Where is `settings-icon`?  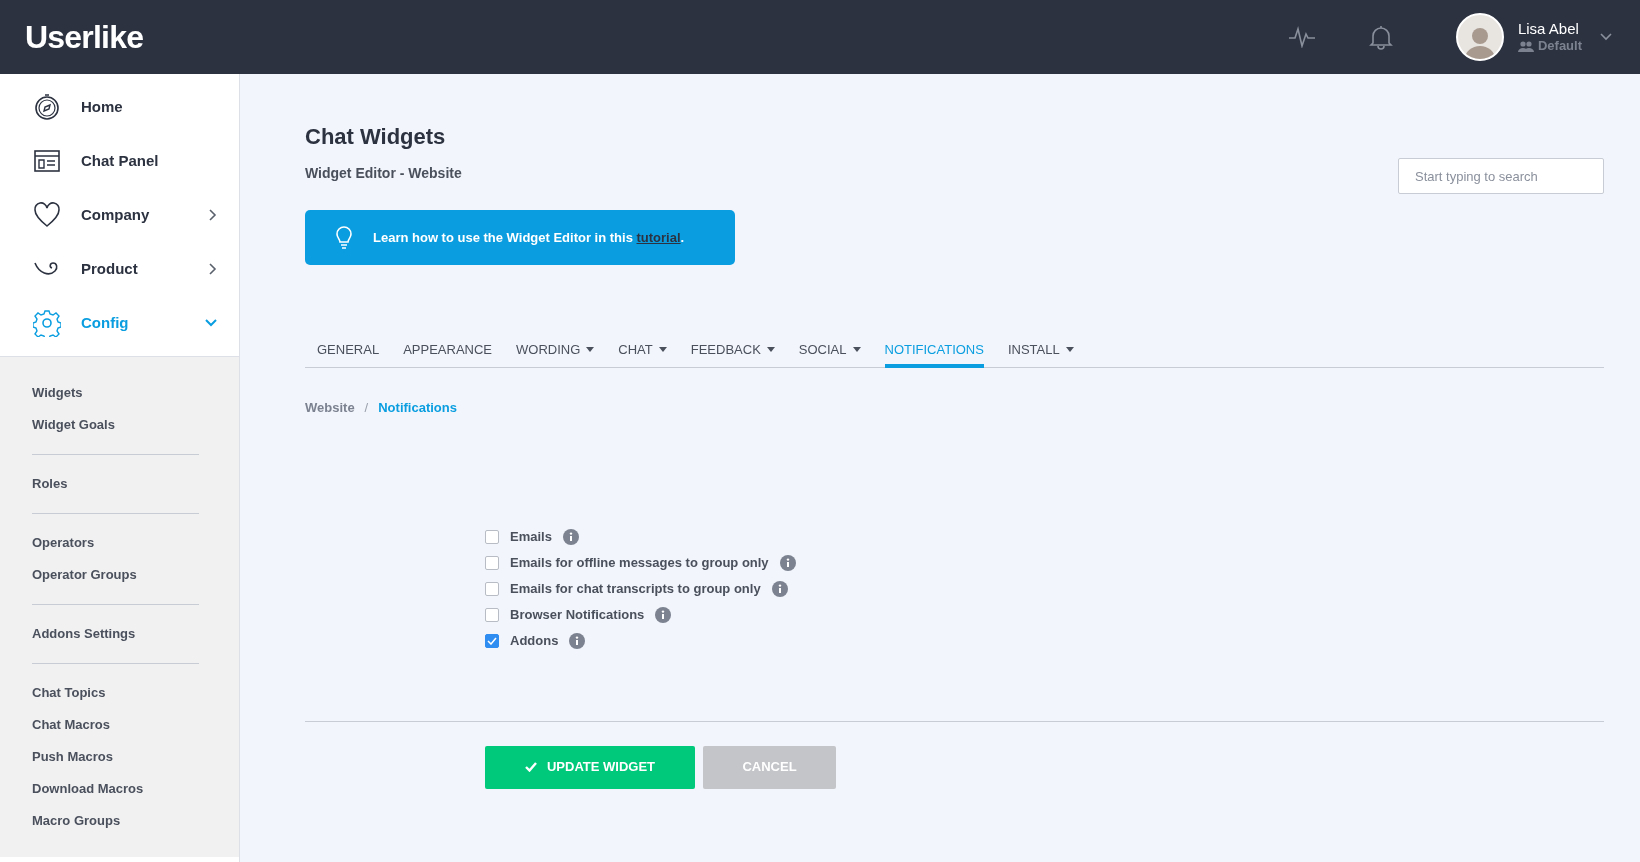 settings-icon is located at coordinates (47, 323).